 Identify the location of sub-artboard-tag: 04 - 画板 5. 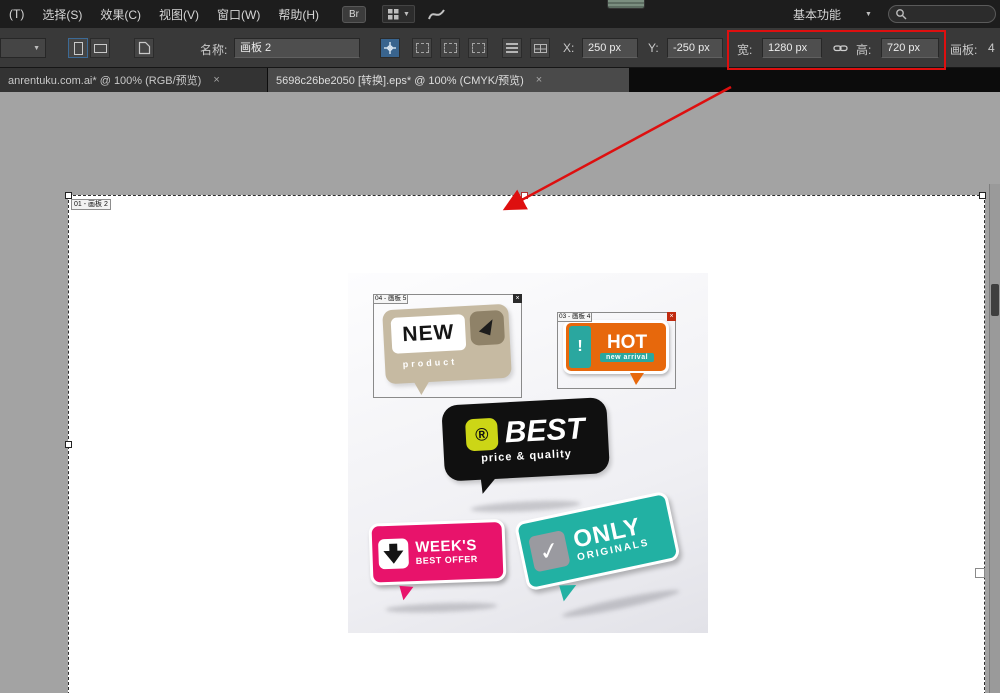
(391, 299).